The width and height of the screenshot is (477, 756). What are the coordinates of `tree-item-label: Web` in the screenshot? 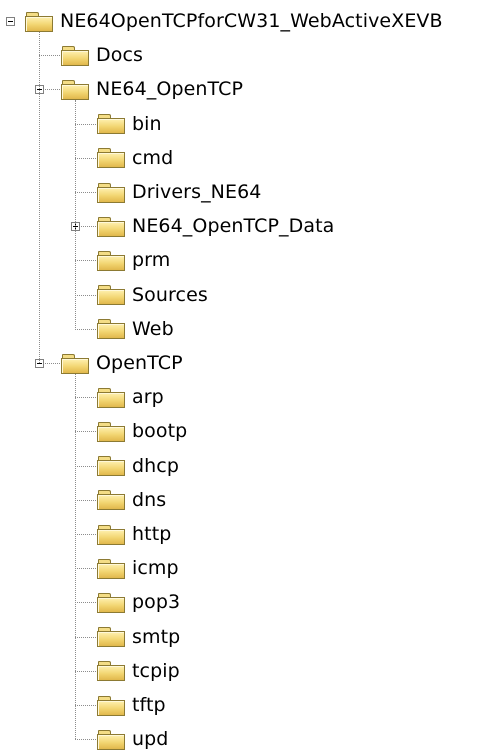 It's located at (153, 328).